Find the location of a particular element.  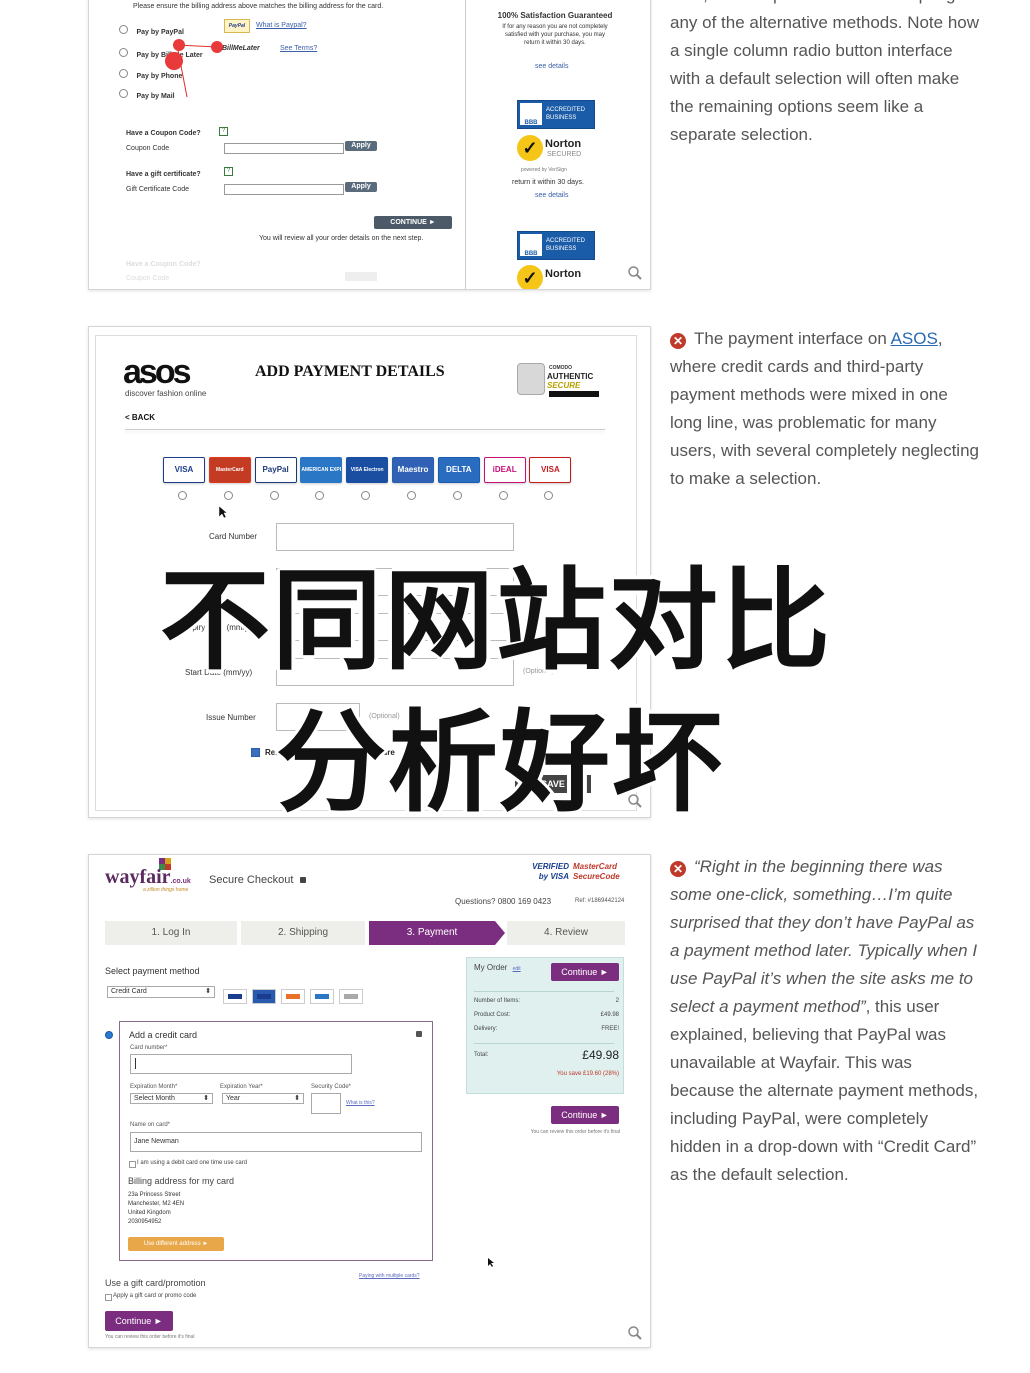

radio-paypal is located at coordinates (123, 29).